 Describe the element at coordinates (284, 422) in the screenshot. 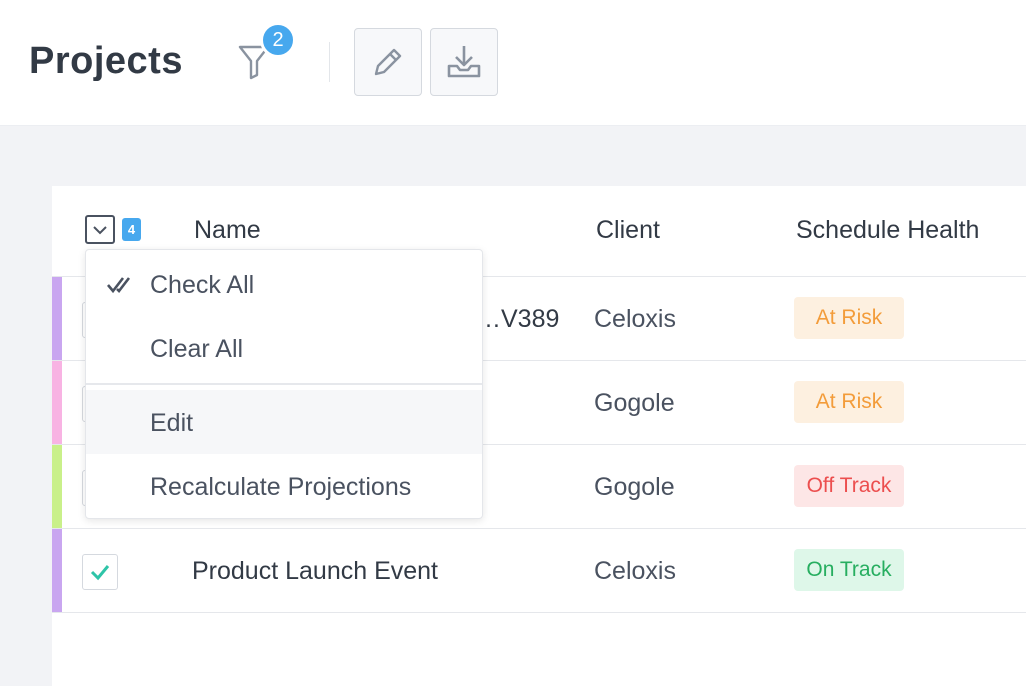

I see `menu-item-edit: Edit` at that location.